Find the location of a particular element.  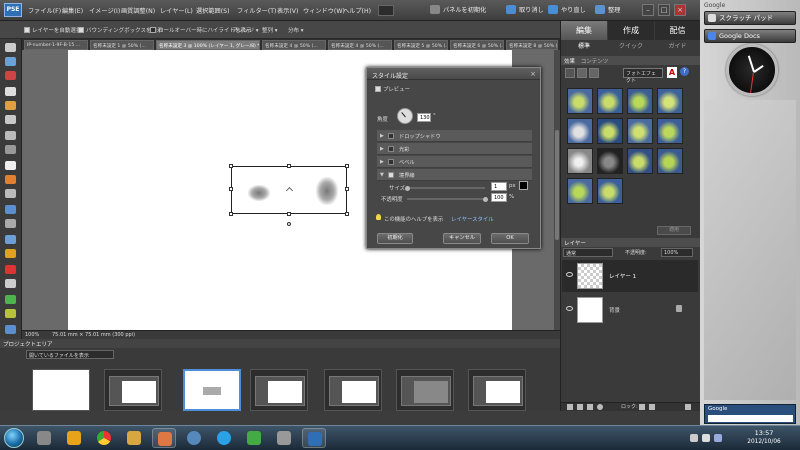

layer-row-selected: レイヤー 1 is located at coordinates (630, 276).